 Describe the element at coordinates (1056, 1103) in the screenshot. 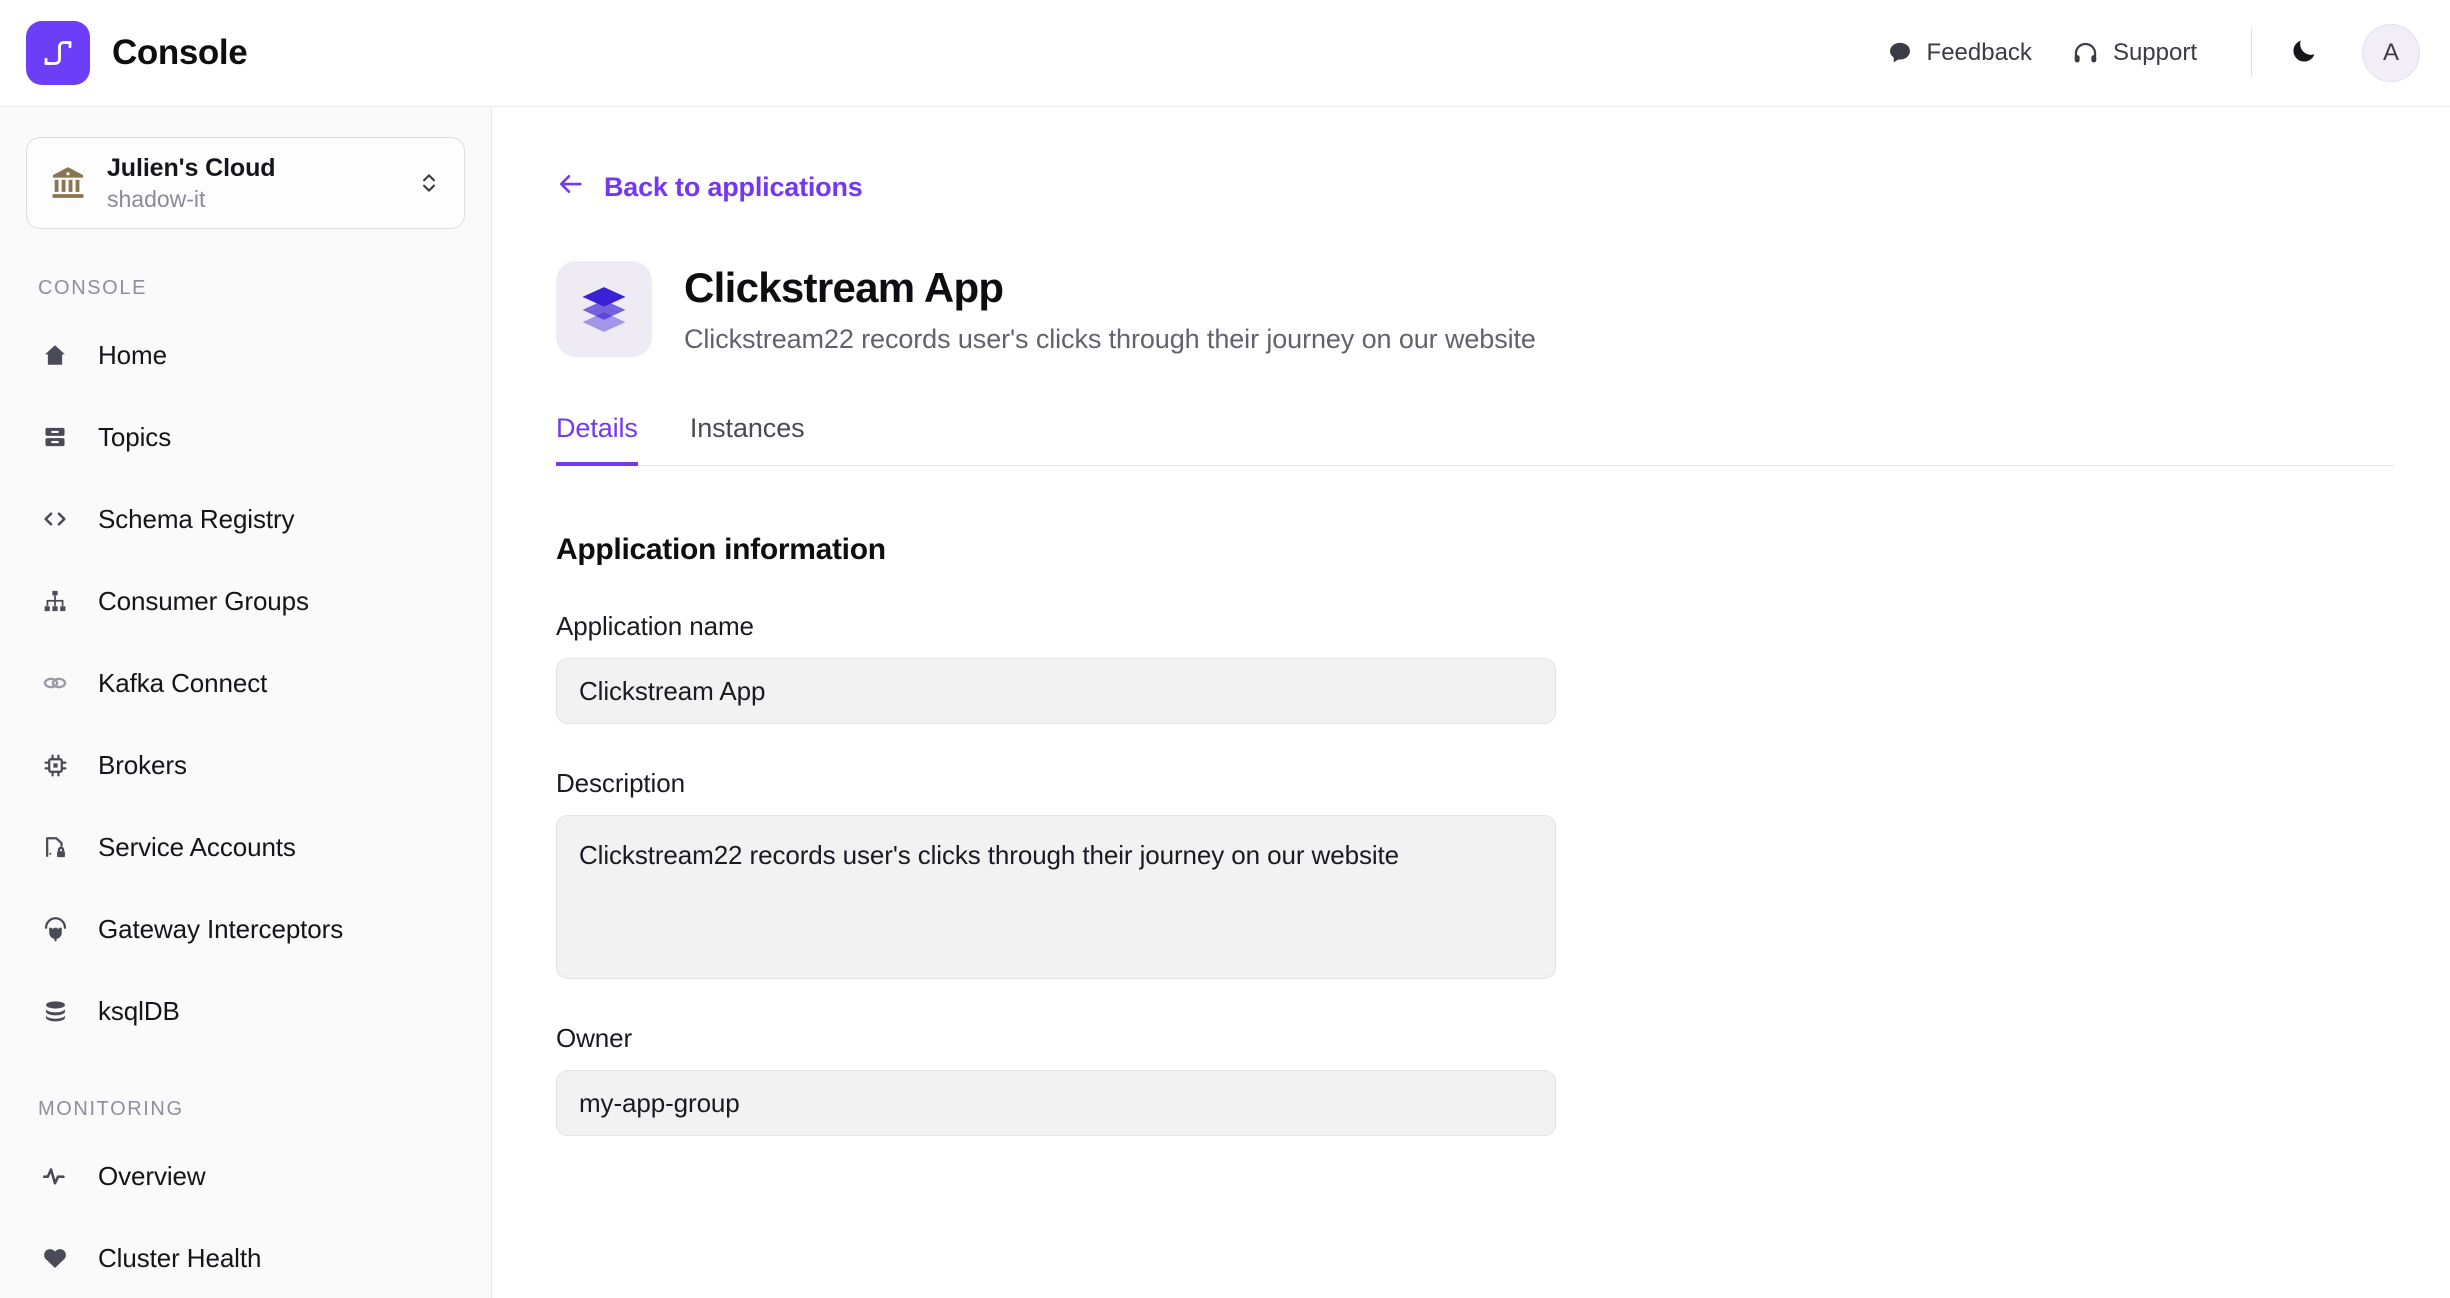

I see `owner-input: my-app-group` at that location.